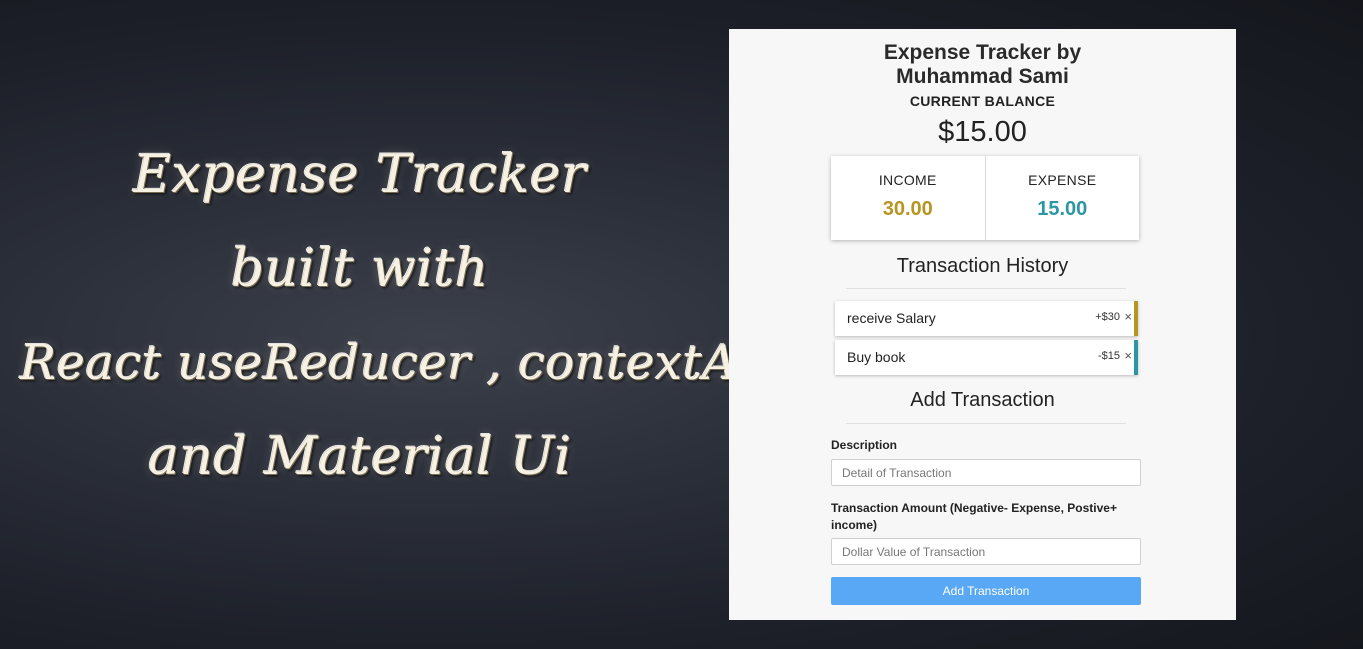  What do you see at coordinates (986, 423) in the screenshot?
I see `add-divider` at bounding box center [986, 423].